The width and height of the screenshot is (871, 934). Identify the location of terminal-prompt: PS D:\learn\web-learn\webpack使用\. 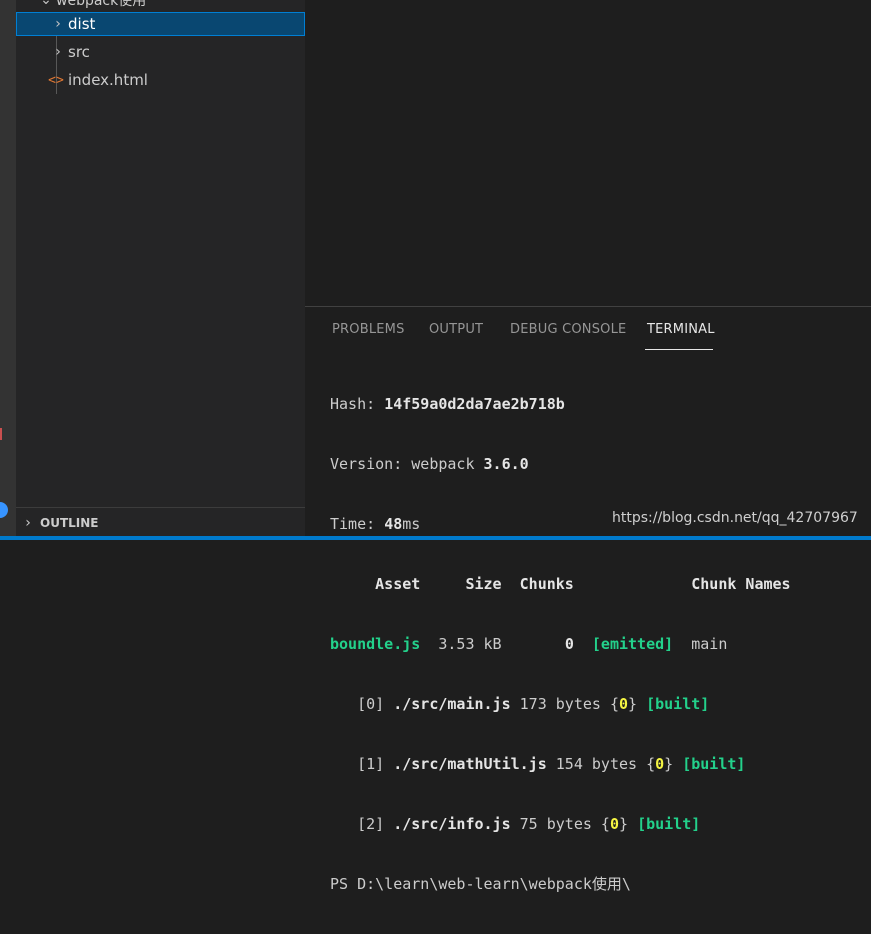
(480, 884).